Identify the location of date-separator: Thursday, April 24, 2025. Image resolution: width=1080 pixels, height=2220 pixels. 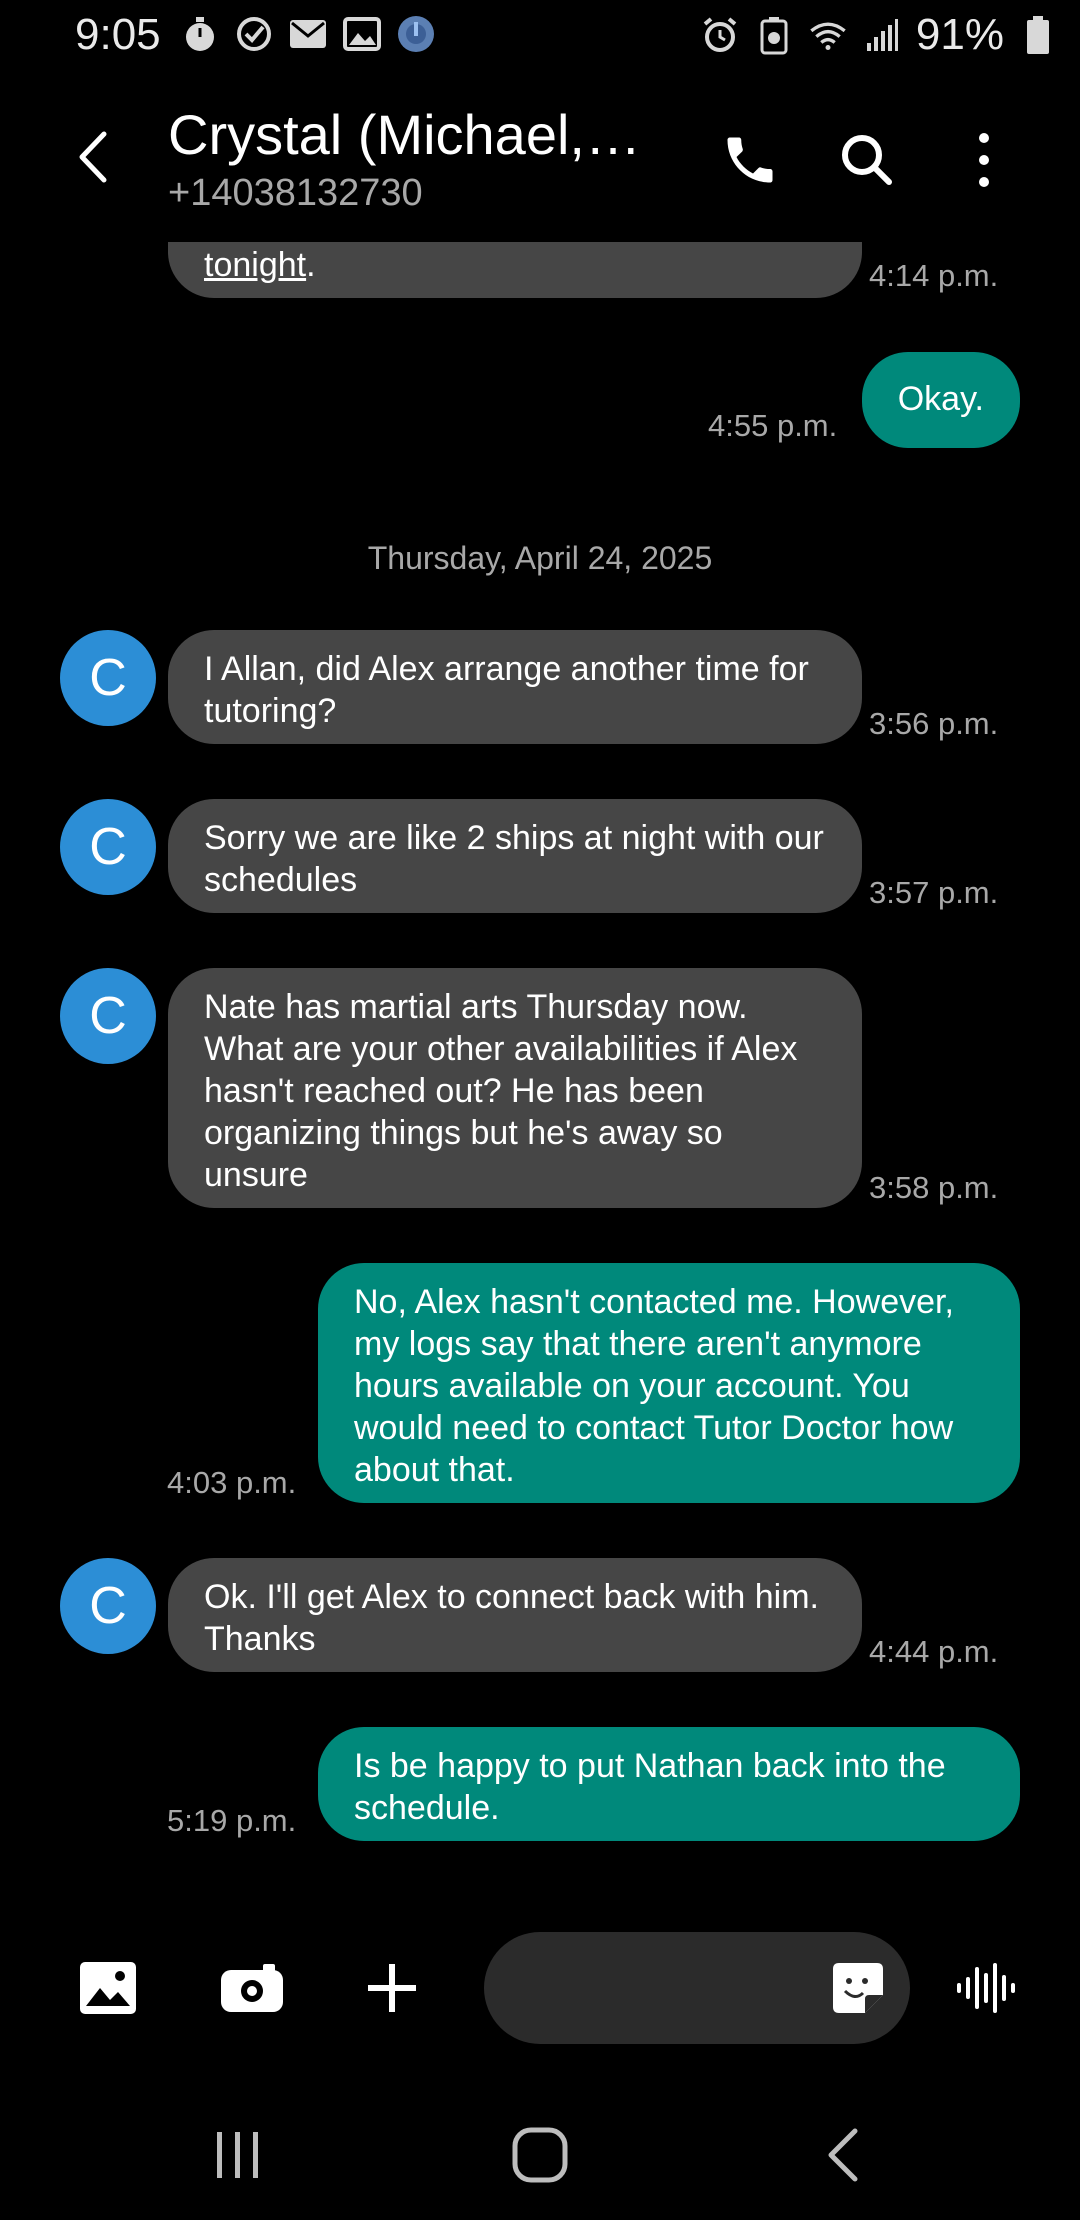
(540, 558).